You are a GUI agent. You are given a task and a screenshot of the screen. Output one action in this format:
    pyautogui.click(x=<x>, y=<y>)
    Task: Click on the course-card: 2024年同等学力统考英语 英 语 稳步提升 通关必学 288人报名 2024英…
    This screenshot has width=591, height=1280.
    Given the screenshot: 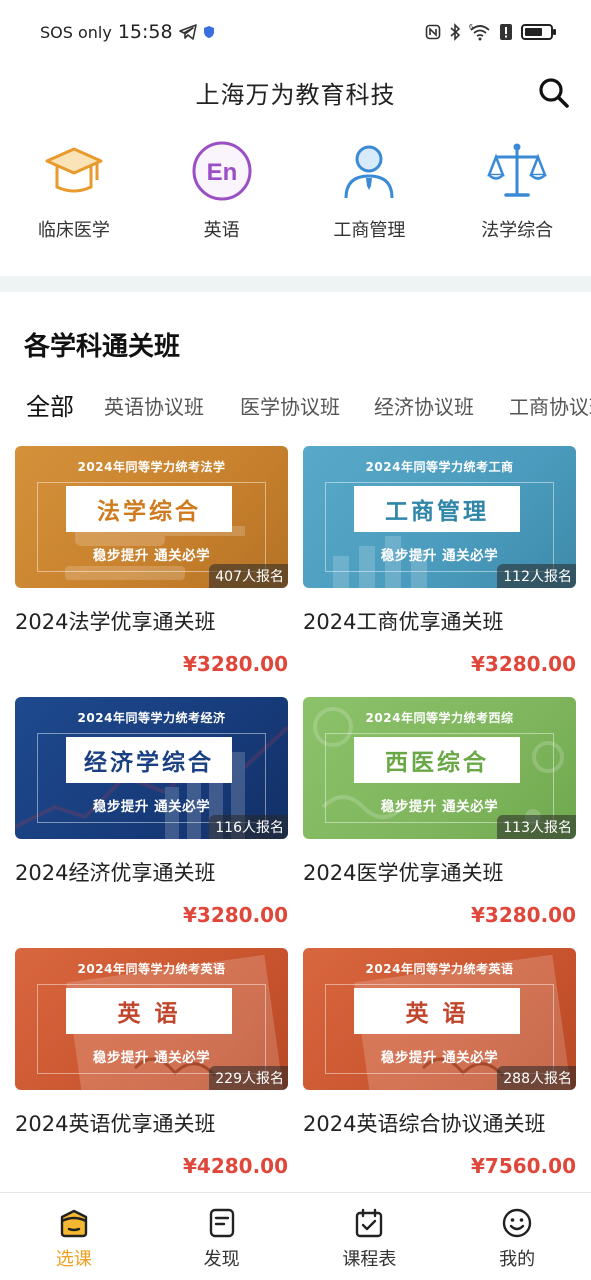 What is the action you would take?
    pyautogui.click(x=439, y=1063)
    